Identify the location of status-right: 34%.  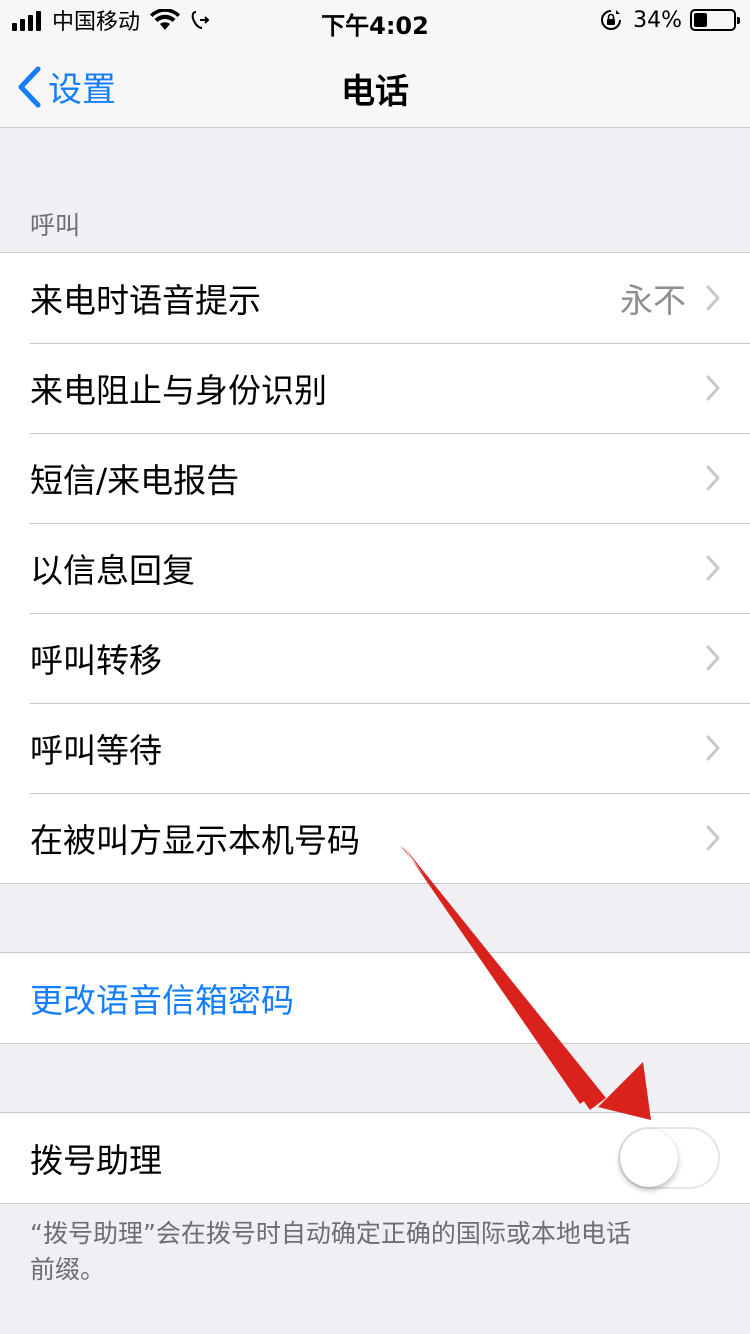
(669, 20).